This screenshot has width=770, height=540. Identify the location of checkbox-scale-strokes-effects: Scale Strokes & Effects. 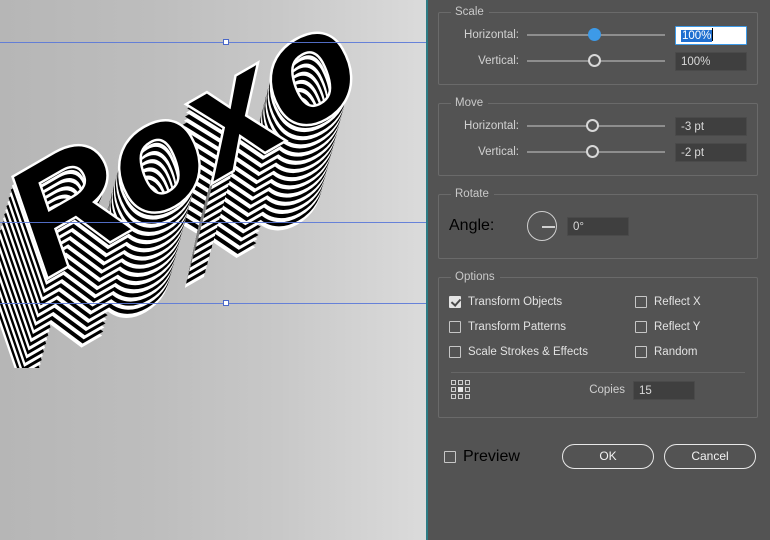
(542, 351).